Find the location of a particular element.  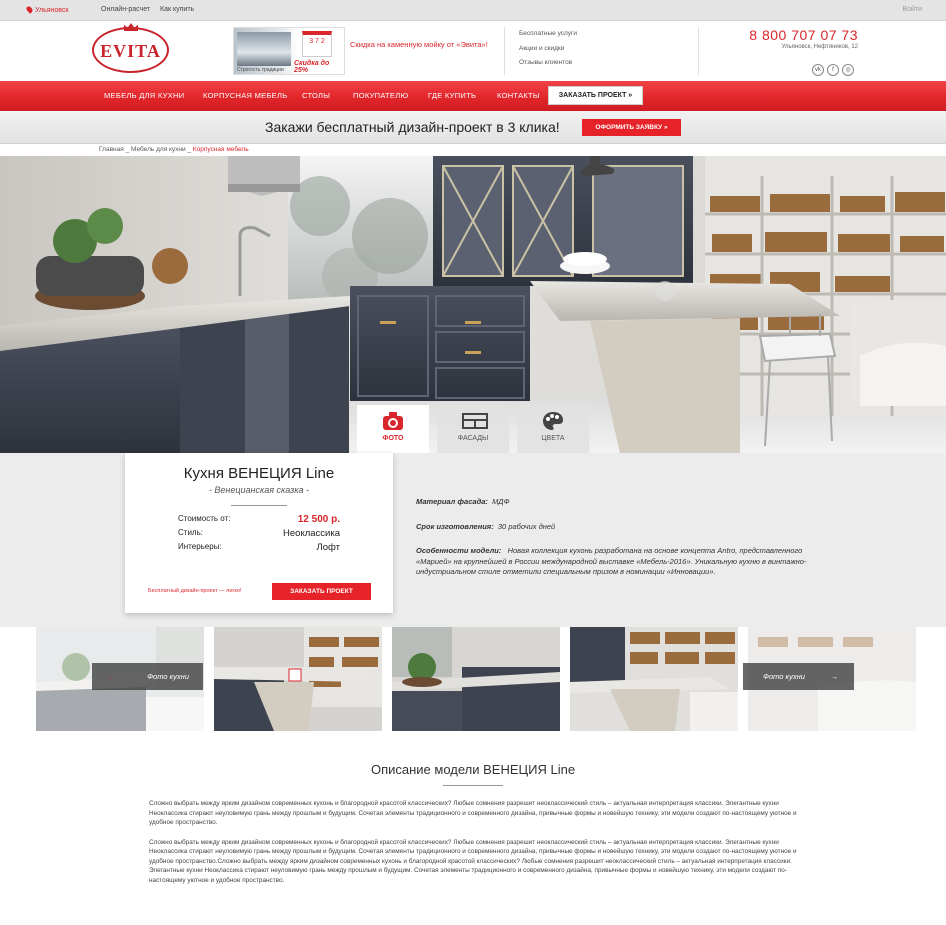

online-calc-link: Онлайн-расчет is located at coordinates (125, 9).